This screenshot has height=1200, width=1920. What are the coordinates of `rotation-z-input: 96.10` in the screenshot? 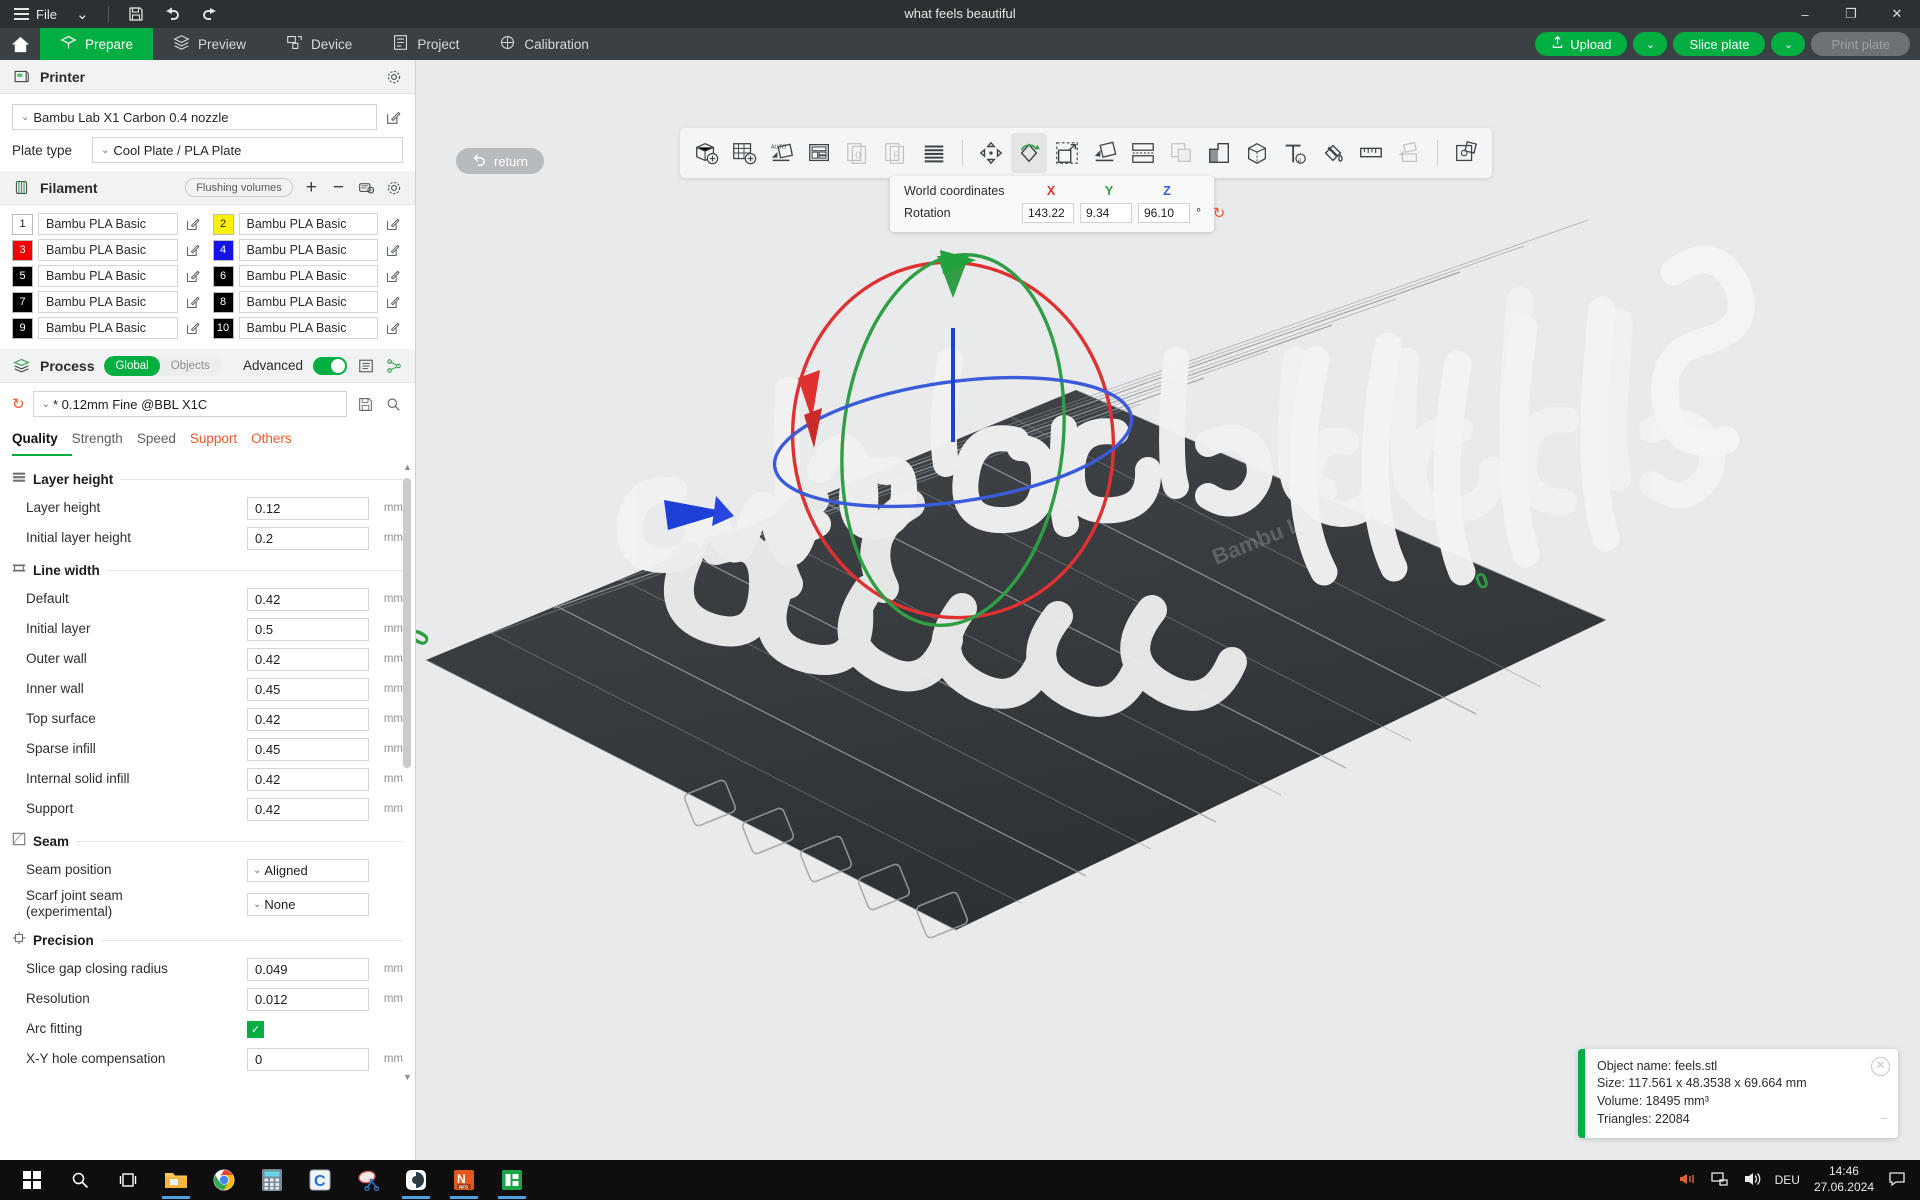 It's located at (1164, 213).